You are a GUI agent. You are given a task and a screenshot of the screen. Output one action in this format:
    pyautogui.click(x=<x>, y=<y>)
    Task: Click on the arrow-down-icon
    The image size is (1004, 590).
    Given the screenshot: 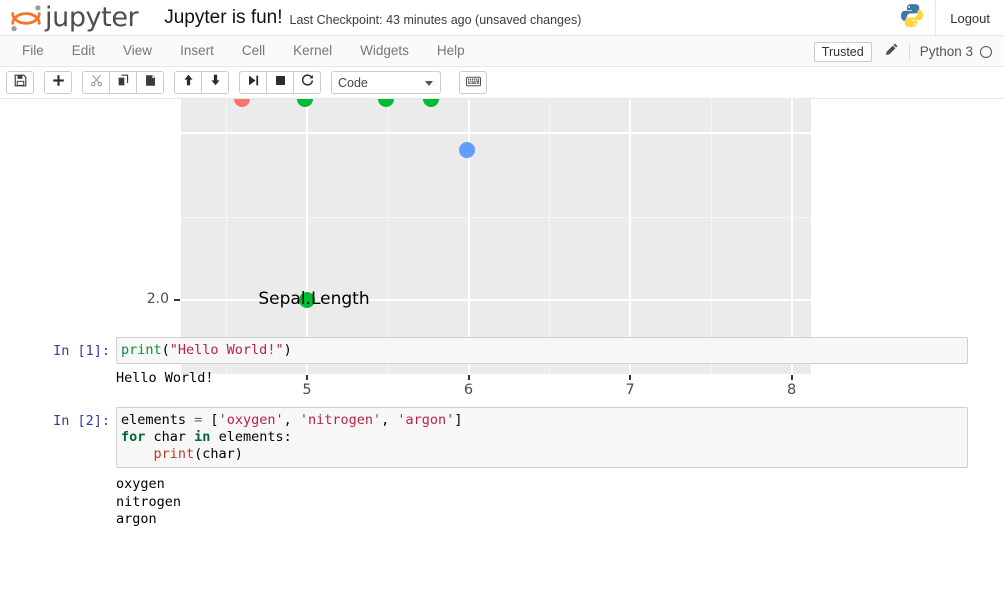 What is the action you would take?
    pyautogui.click(x=215, y=82)
    